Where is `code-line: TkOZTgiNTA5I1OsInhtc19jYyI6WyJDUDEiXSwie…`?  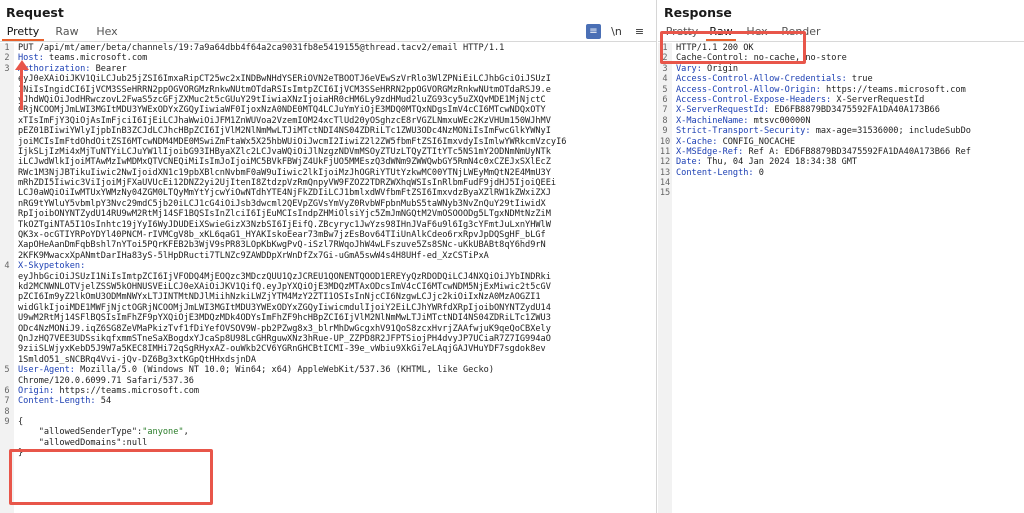 code-line: TkOZTgiNTA5I1OsInhtc19jYyI6WyJDUDEiXSwie… is located at coordinates (328, 225).